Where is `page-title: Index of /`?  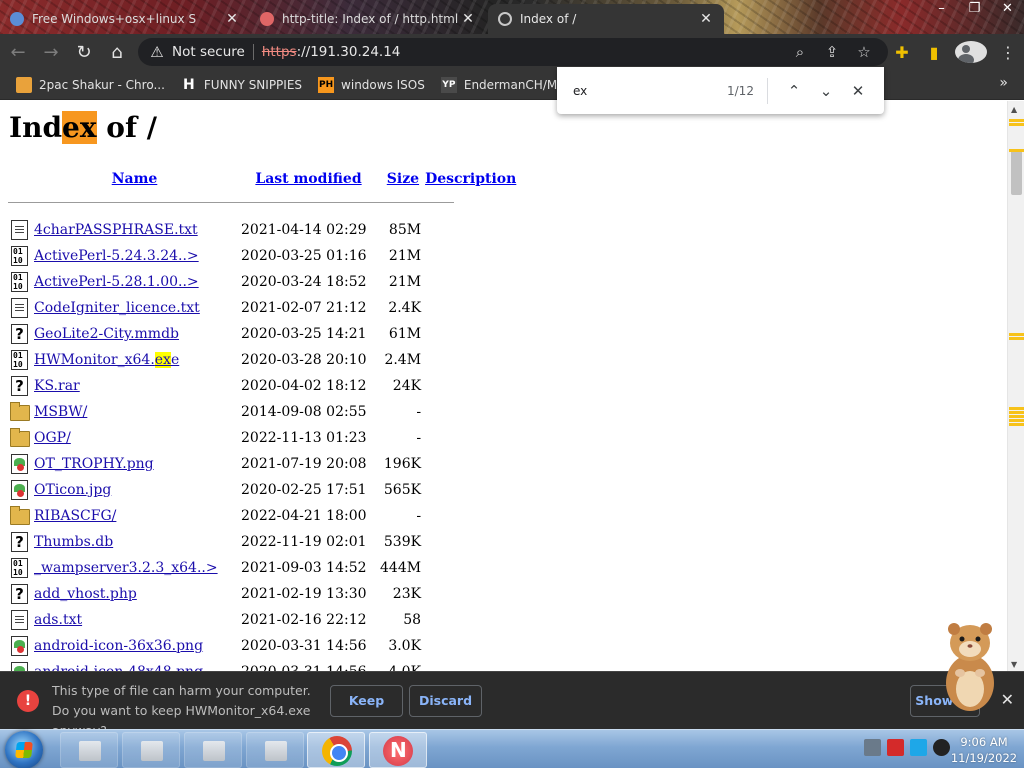
page-title: Index of / is located at coordinates (83, 127).